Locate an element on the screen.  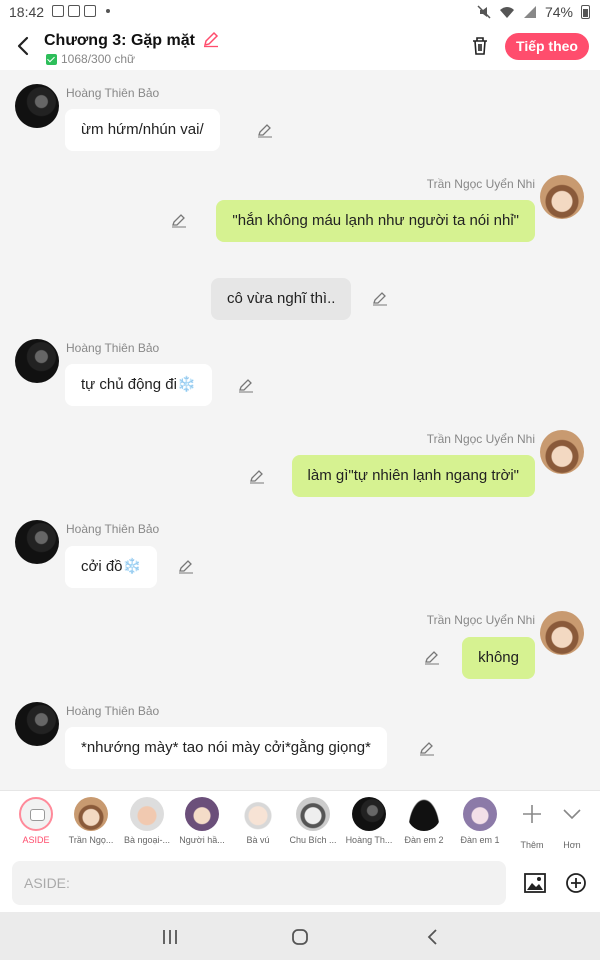
trash-icon is located at coordinates (480, 46).